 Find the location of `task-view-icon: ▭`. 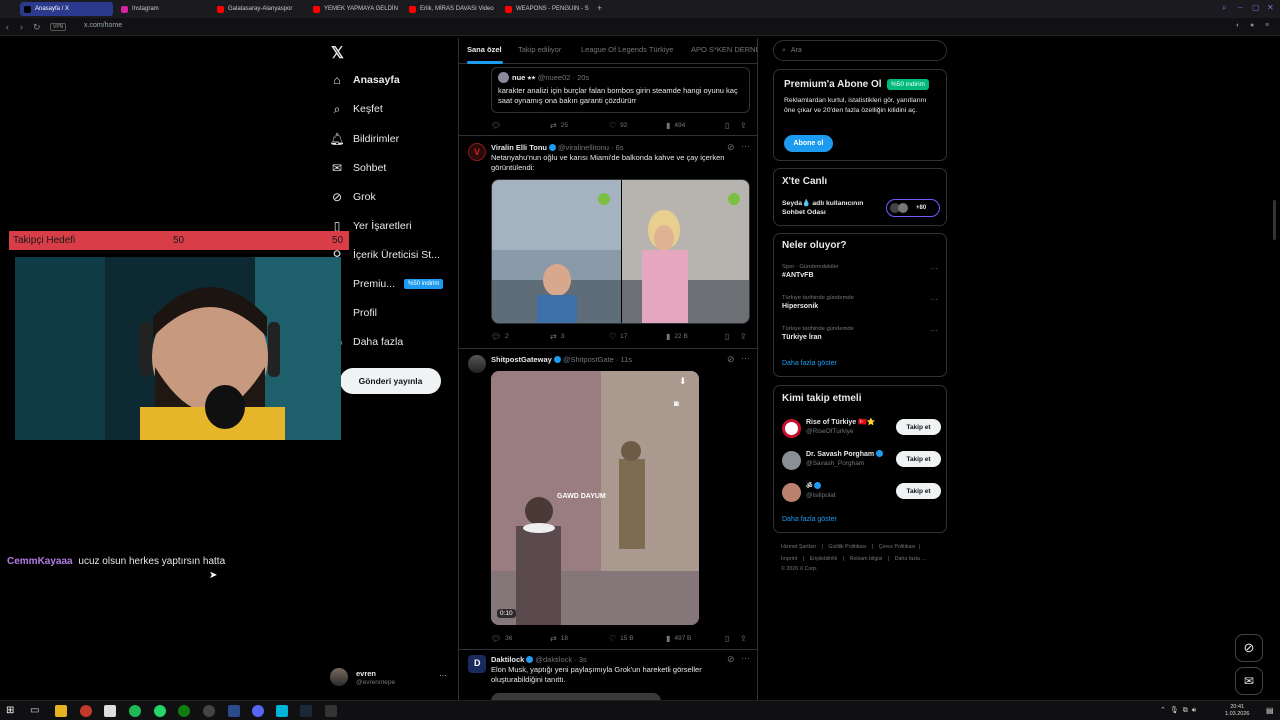

task-view-icon: ▭ is located at coordinates (36, 711).